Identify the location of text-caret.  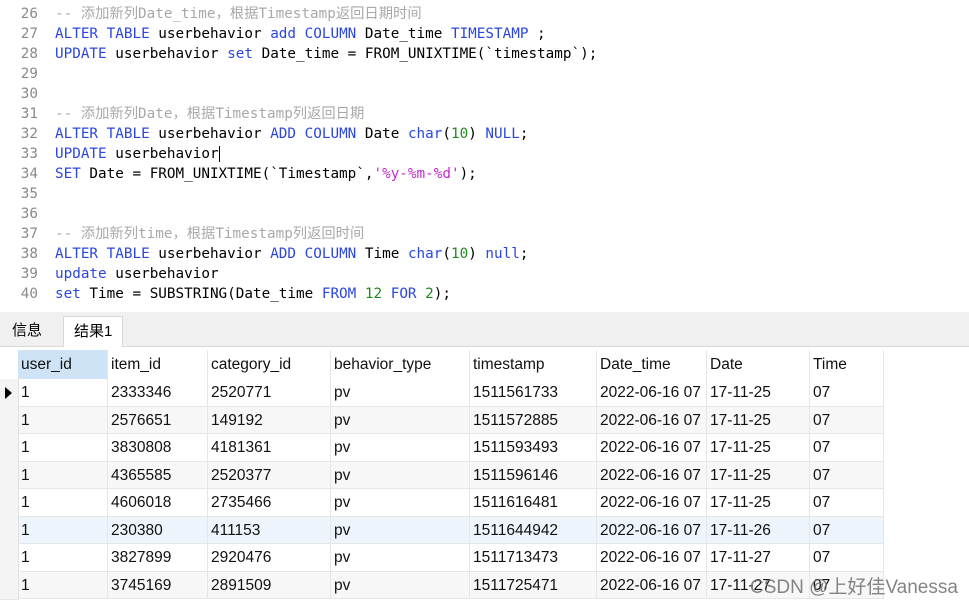
(219, 154).